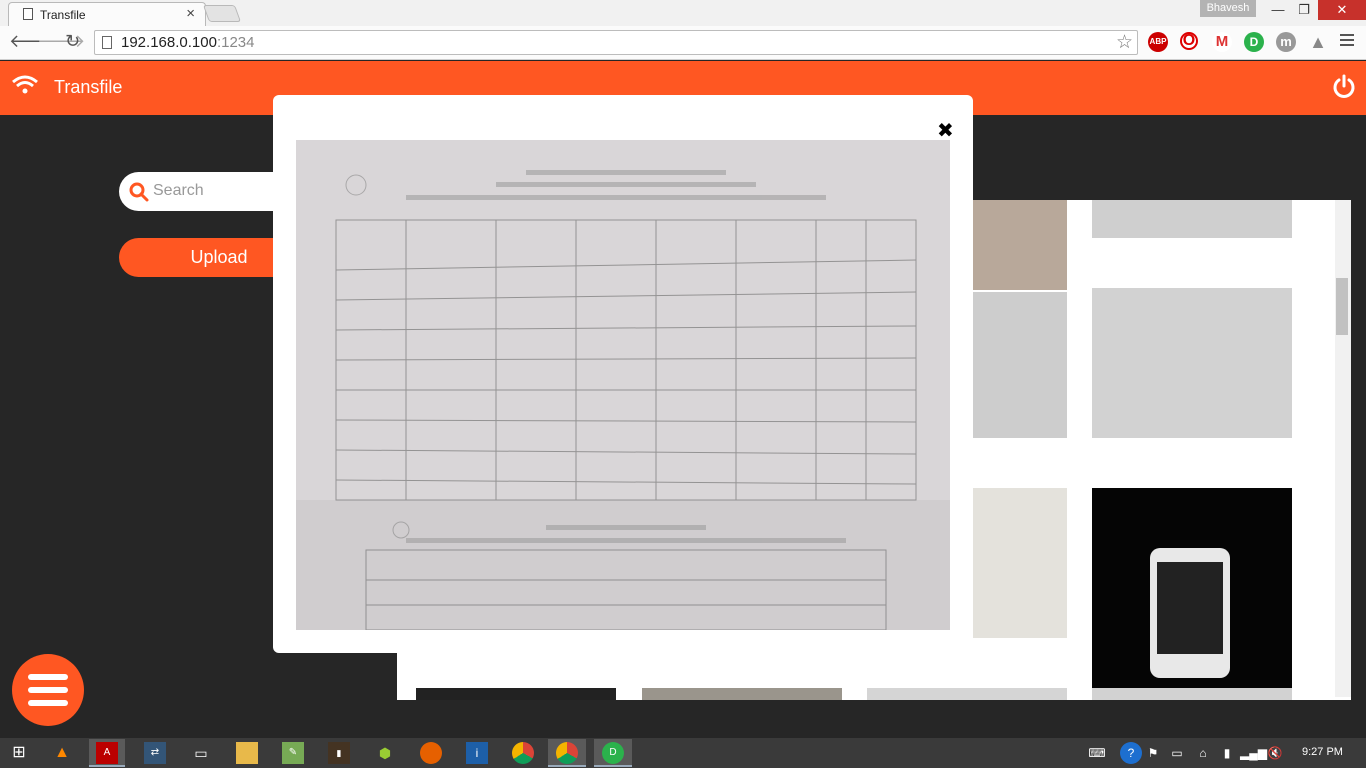  Describe the element at coordinates (107, 14) in the screenshot. I see `browser-tab: Transfile ×` at that location.